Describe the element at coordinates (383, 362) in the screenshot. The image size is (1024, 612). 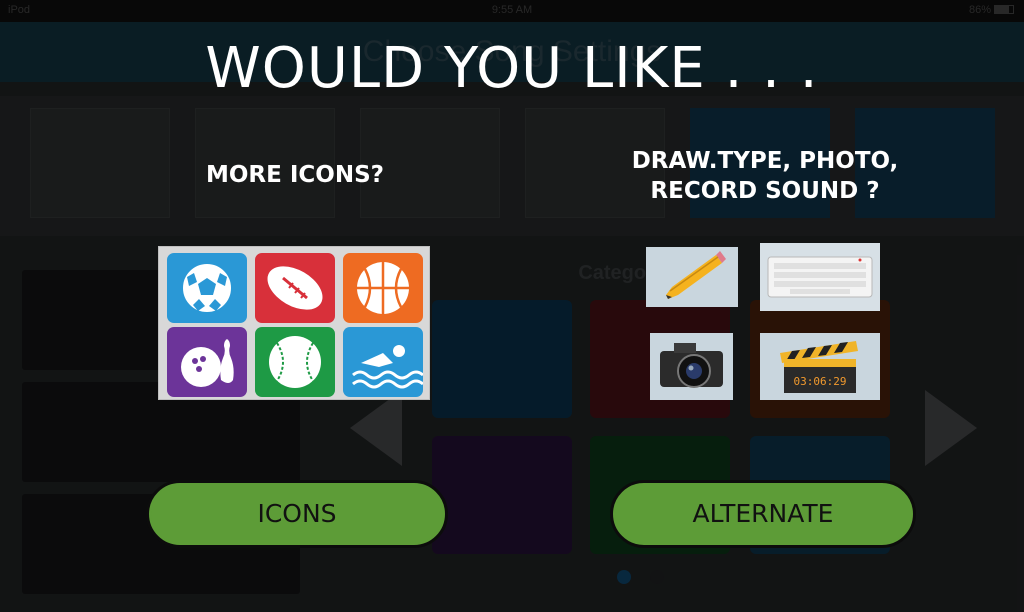
I see `swimming-icon` at that location.